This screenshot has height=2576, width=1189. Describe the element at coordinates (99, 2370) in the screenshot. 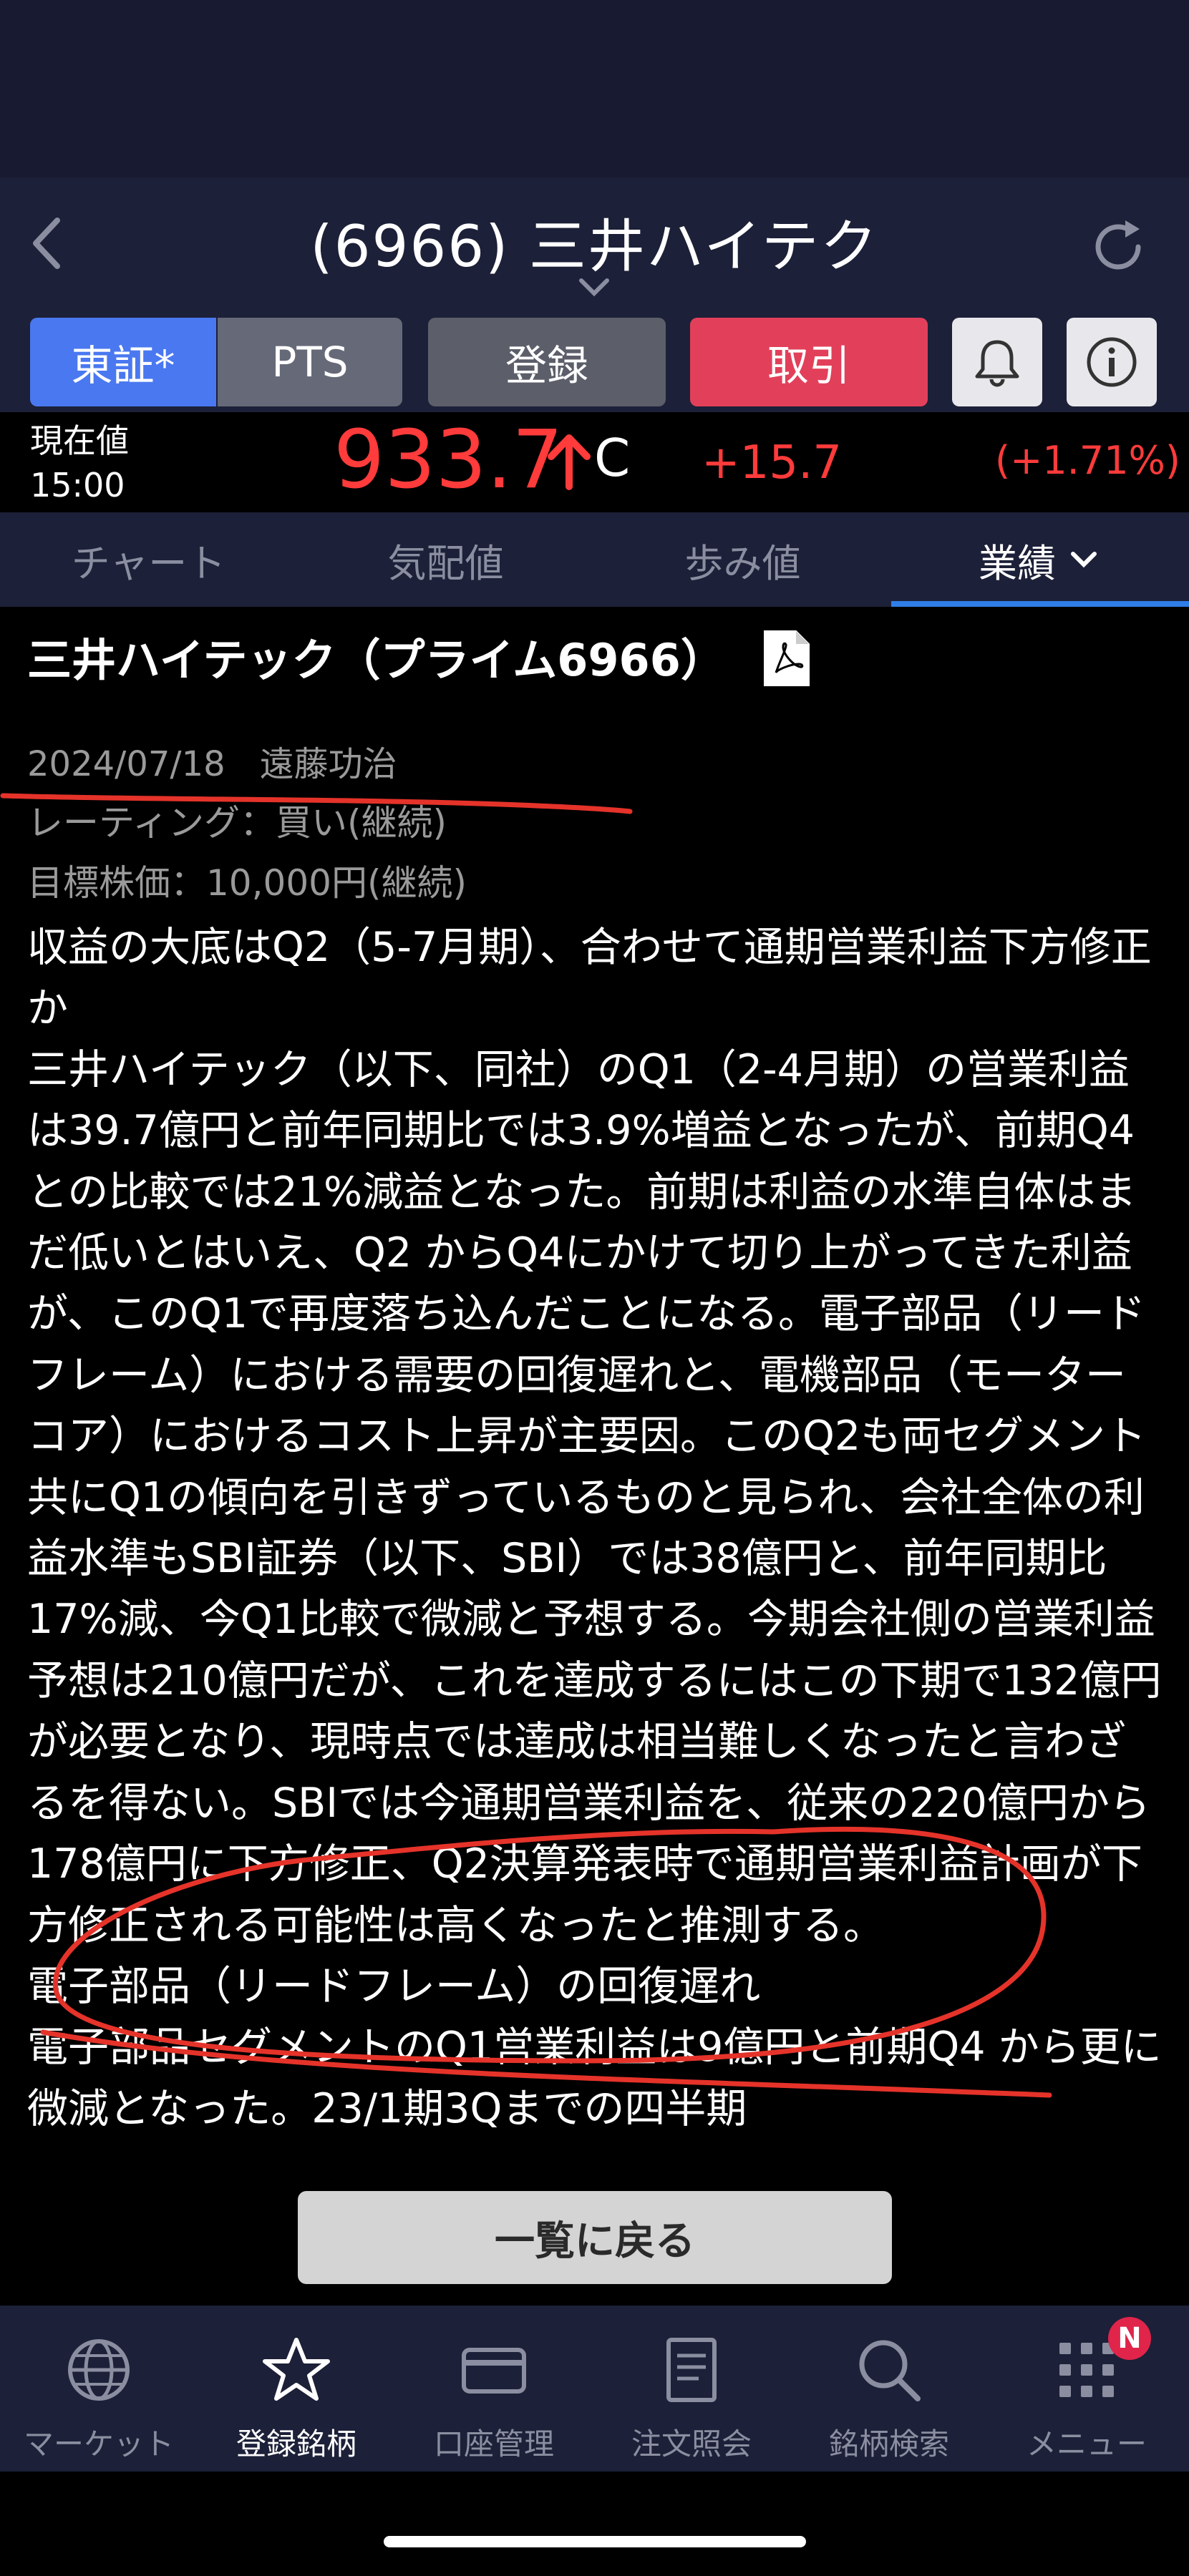

I see `globe-icon` at that location.